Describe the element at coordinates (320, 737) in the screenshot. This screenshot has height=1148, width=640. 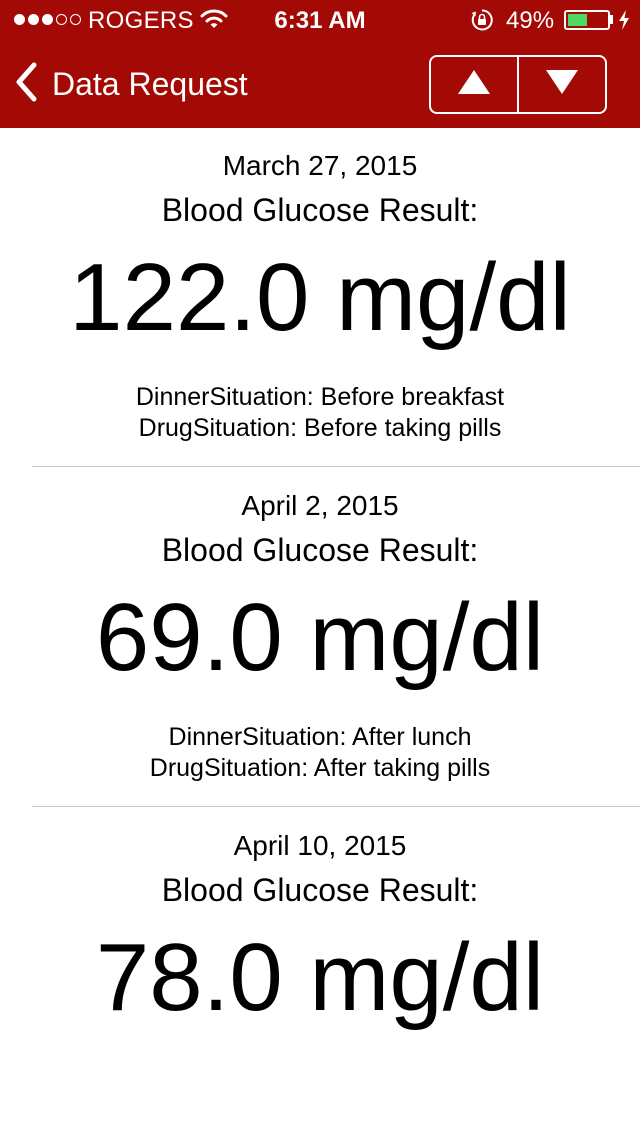
I see `dinner-situation: DinnerSituation: After lunch` at that location.